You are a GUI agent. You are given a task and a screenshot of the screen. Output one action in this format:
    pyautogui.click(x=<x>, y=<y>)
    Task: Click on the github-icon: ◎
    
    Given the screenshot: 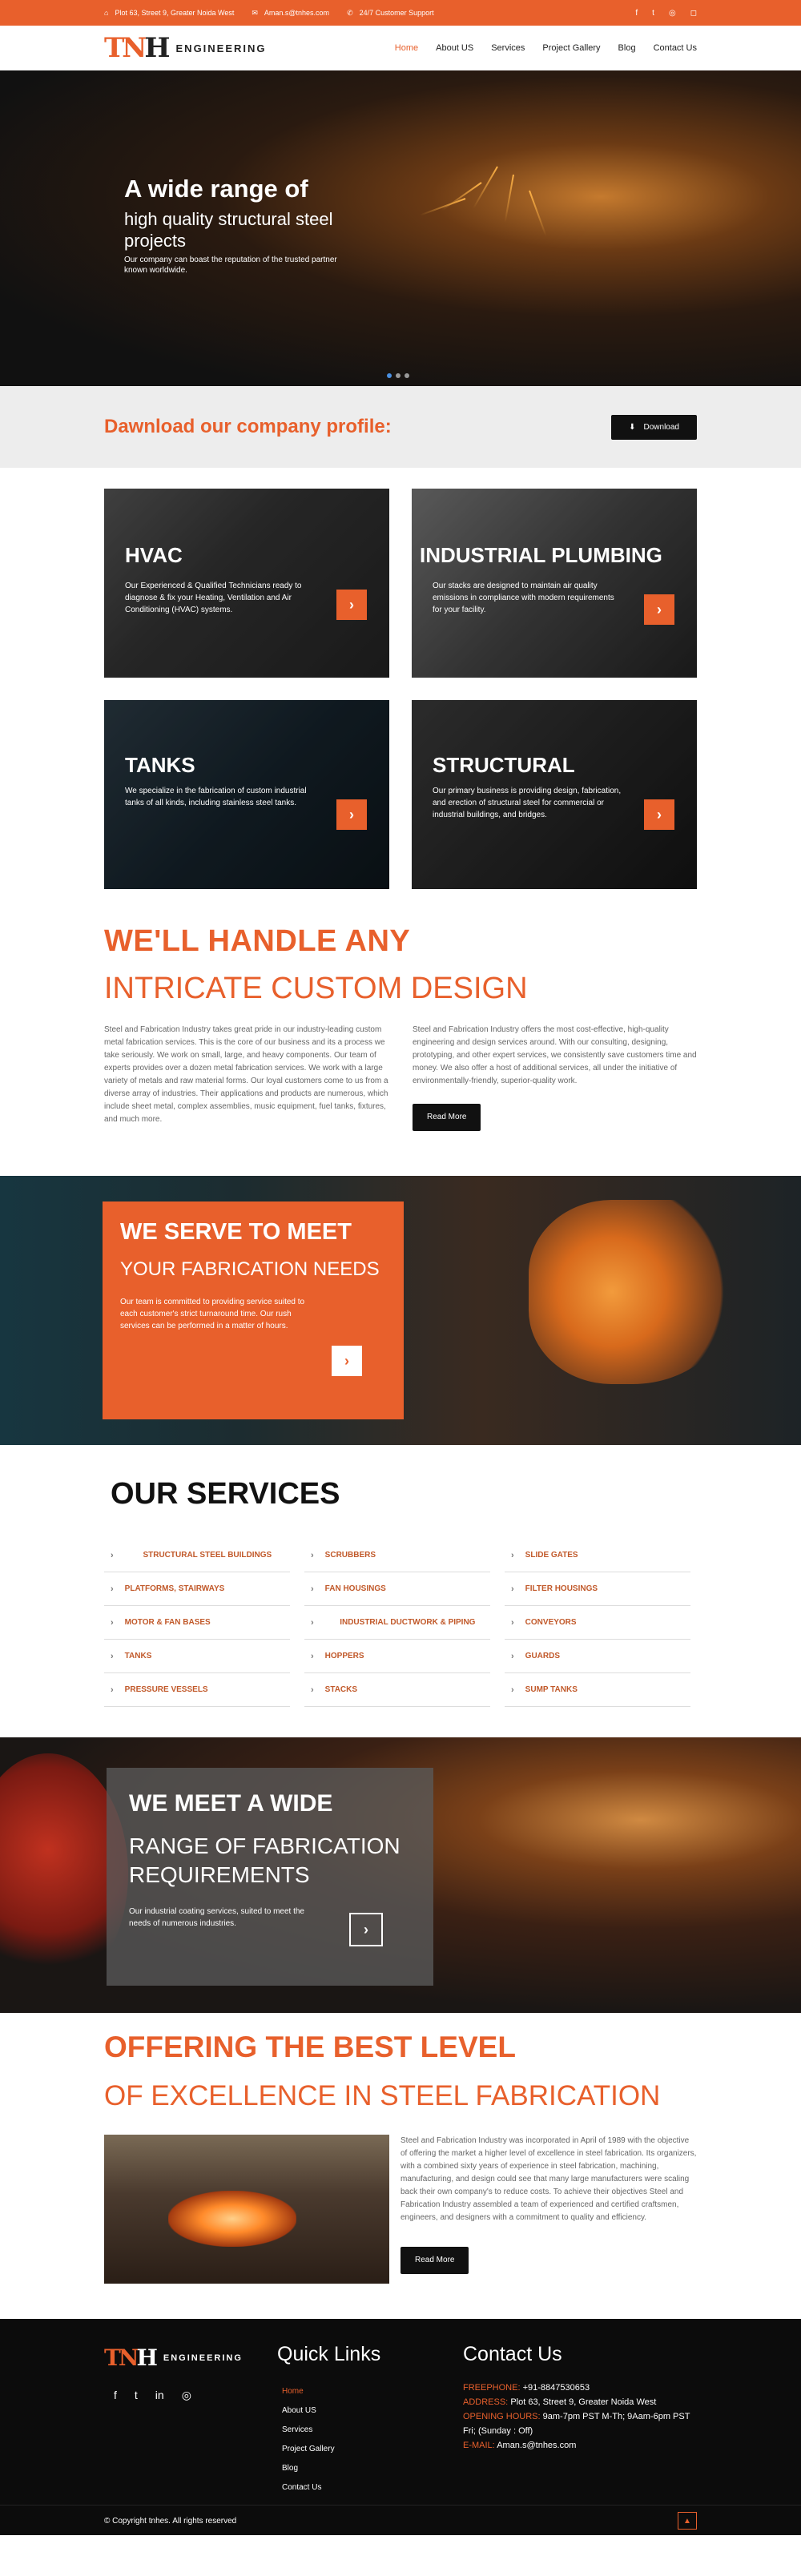 What is the action you would take?
    pyautogui.click(x=672, y=13)
    